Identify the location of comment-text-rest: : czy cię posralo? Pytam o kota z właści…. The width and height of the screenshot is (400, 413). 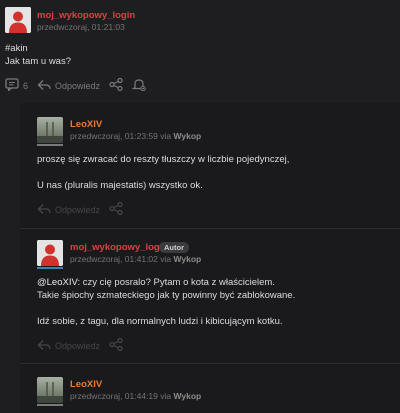
(176, 282).